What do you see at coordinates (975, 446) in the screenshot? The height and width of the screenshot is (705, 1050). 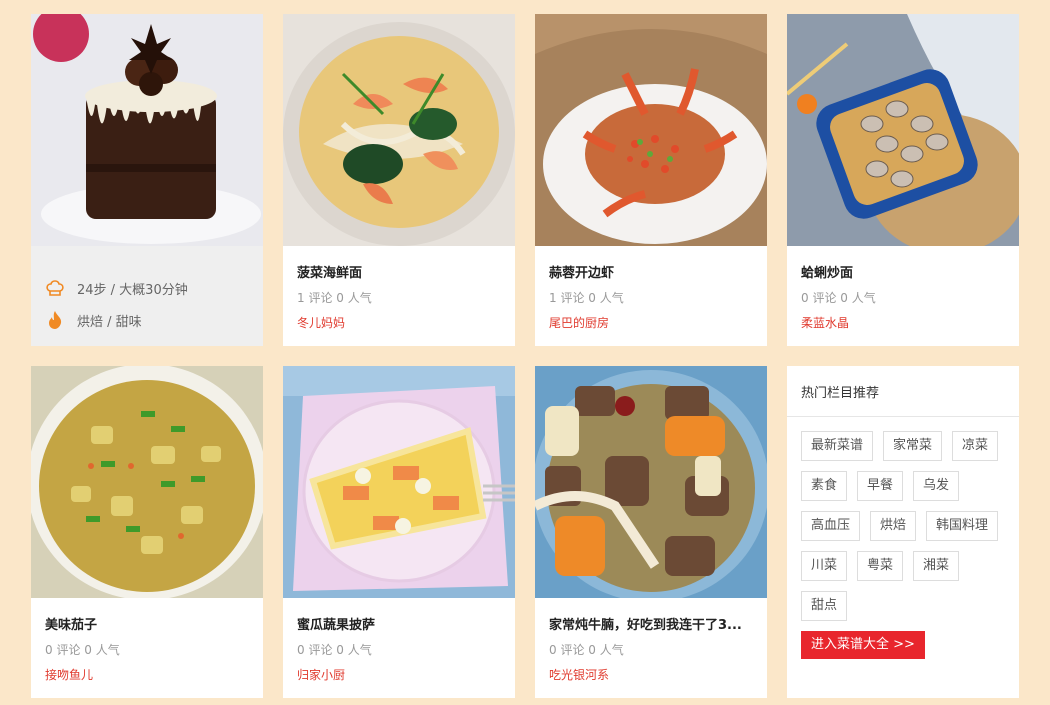 I see `category-tag: 凉菜` at bounding box center [975, 446].